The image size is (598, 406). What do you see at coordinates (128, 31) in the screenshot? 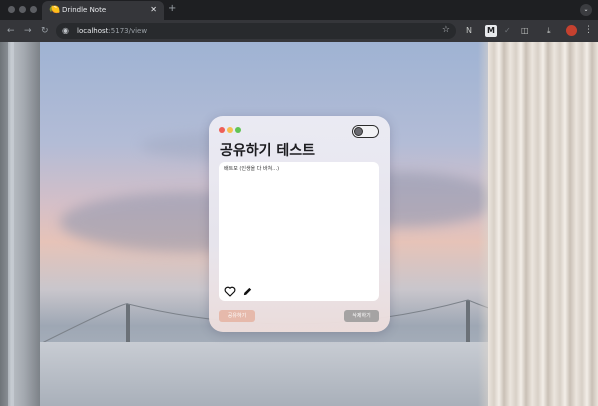
I see `url-path: :5173/view` at bounding box center [128, 31].